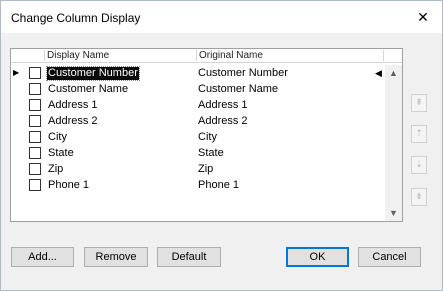 The height and width of the screenshot is (291, 443). I want to click on table-row: Customer Name Customer Name, so click(197, 89).